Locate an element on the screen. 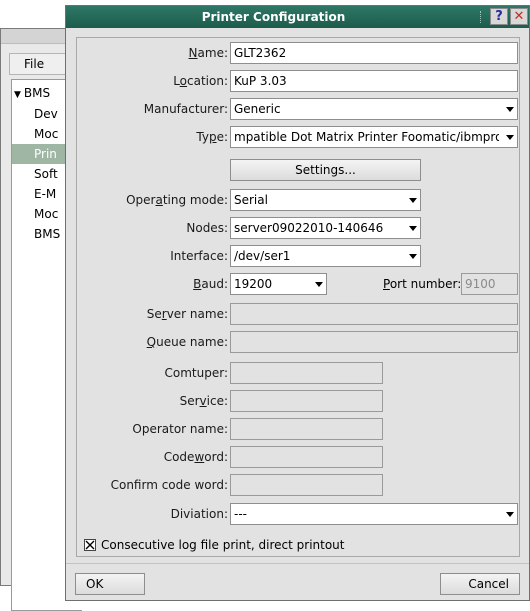 The height and width of the screenshot is (611, 530). help-button: ? is located at coordinates (499, 16).